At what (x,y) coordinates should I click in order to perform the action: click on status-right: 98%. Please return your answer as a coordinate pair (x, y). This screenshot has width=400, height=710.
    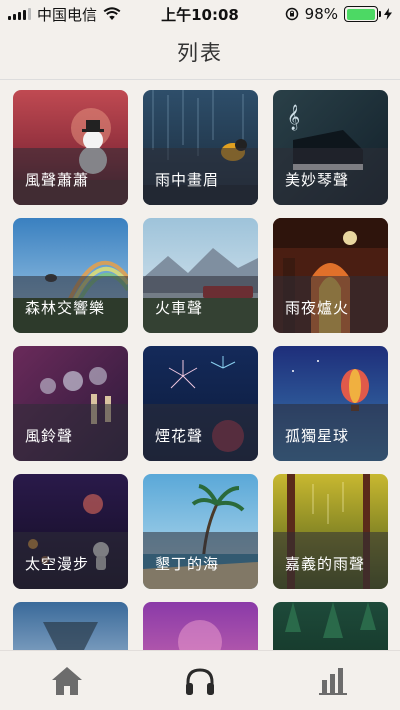
    Looking at the image, I should click on (322, 14).